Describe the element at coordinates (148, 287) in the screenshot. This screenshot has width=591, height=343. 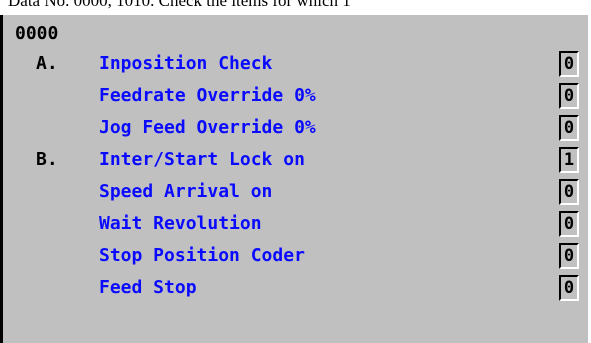
I see `item-label: Feed Stop` at that location.